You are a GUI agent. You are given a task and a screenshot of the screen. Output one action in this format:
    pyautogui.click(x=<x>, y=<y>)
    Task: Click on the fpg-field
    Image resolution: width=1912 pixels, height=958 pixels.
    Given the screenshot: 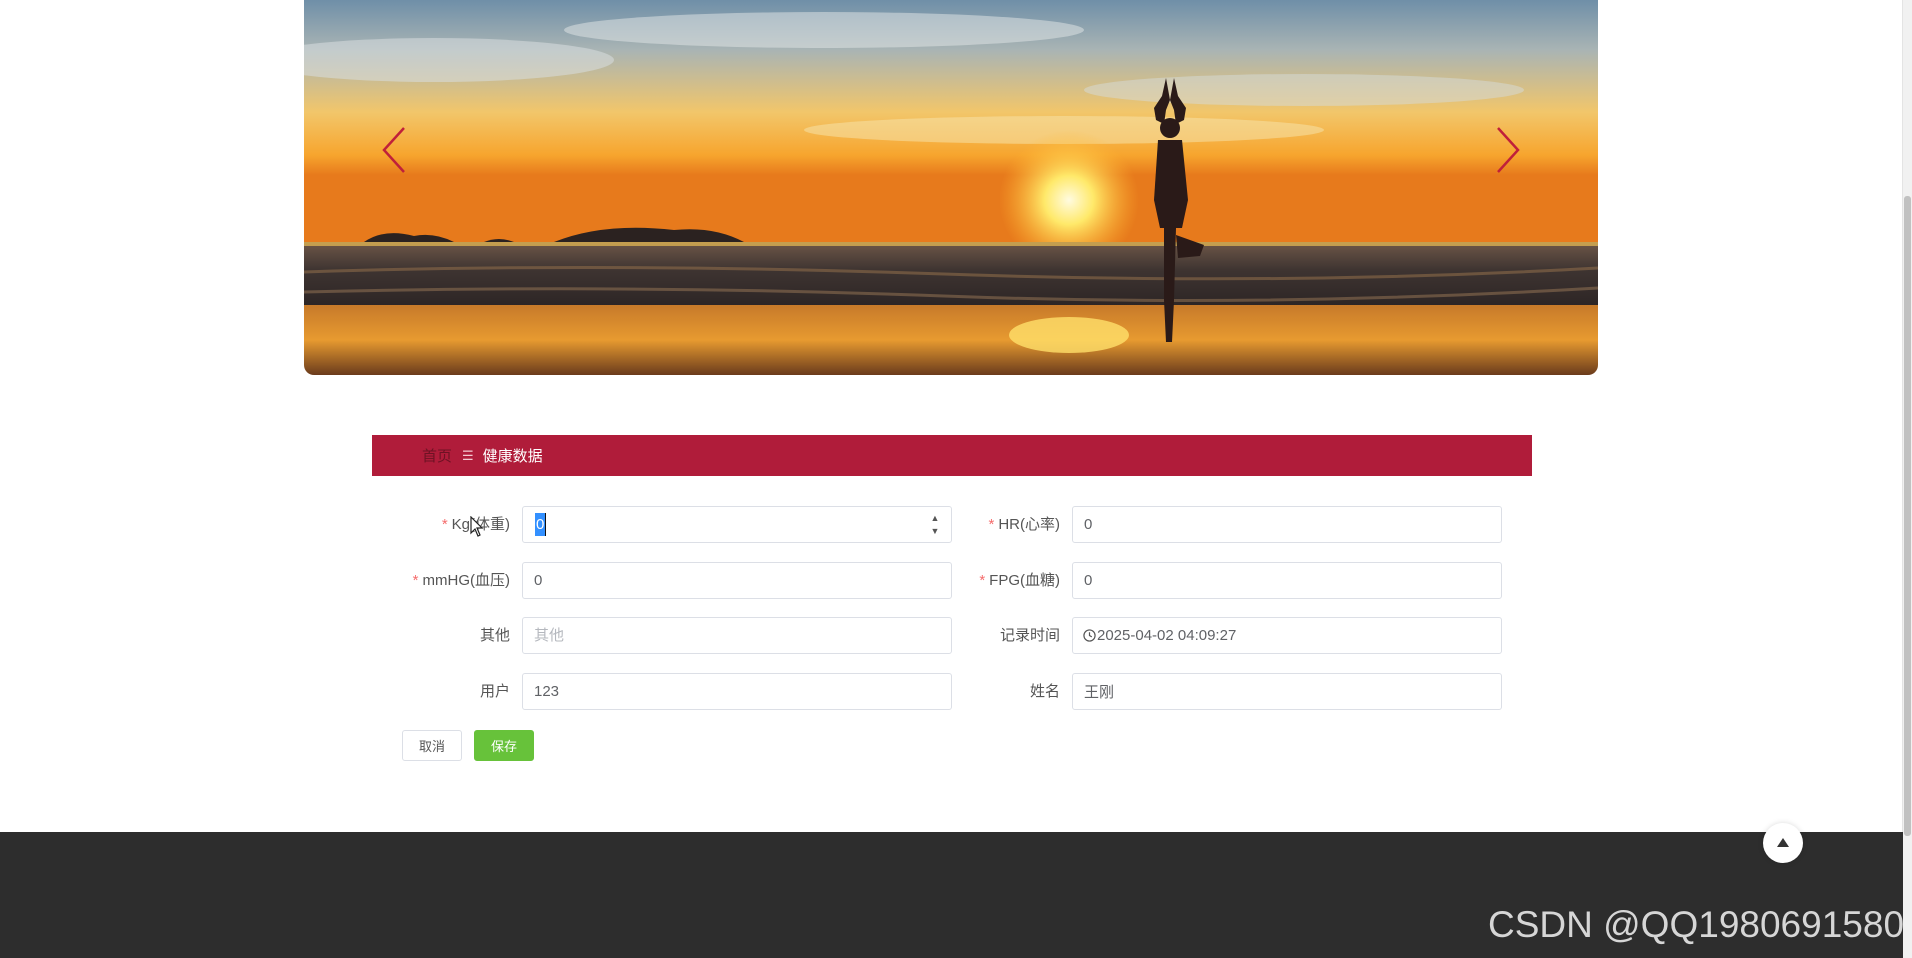 What is the action you would take?
    pyautogui.click(x=1287, y=580)
    